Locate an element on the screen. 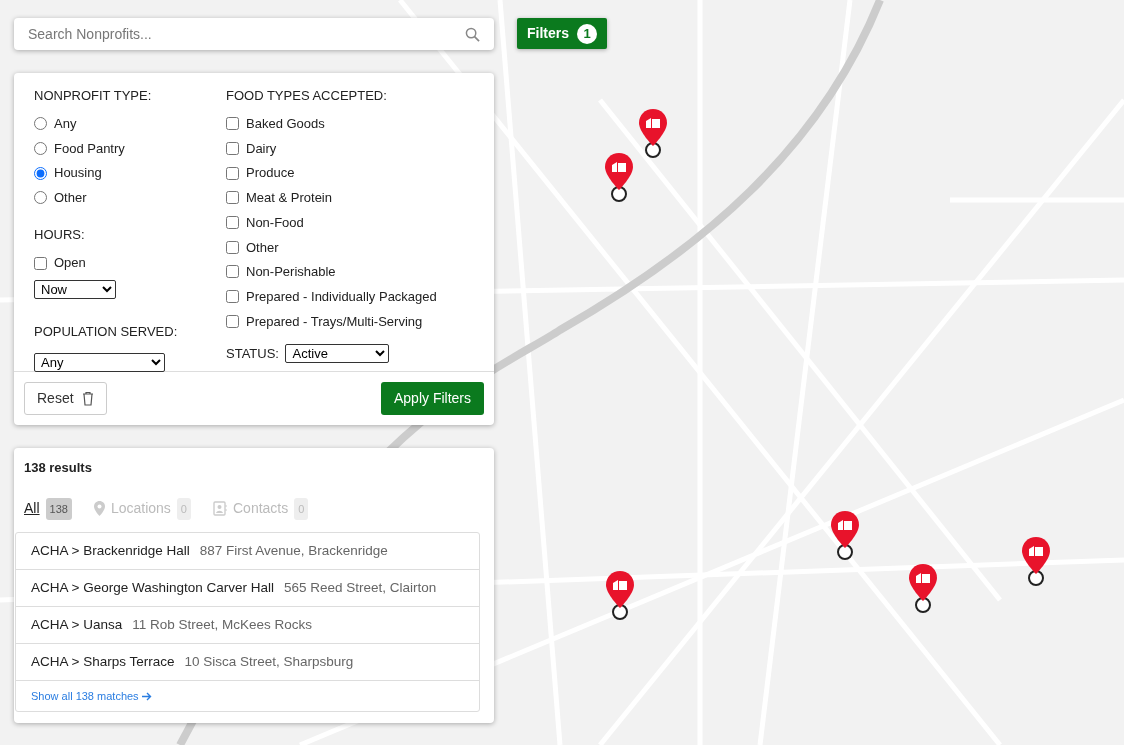  result-address: 565 Reed Street, Clairton is located at coordinates (360, 587).